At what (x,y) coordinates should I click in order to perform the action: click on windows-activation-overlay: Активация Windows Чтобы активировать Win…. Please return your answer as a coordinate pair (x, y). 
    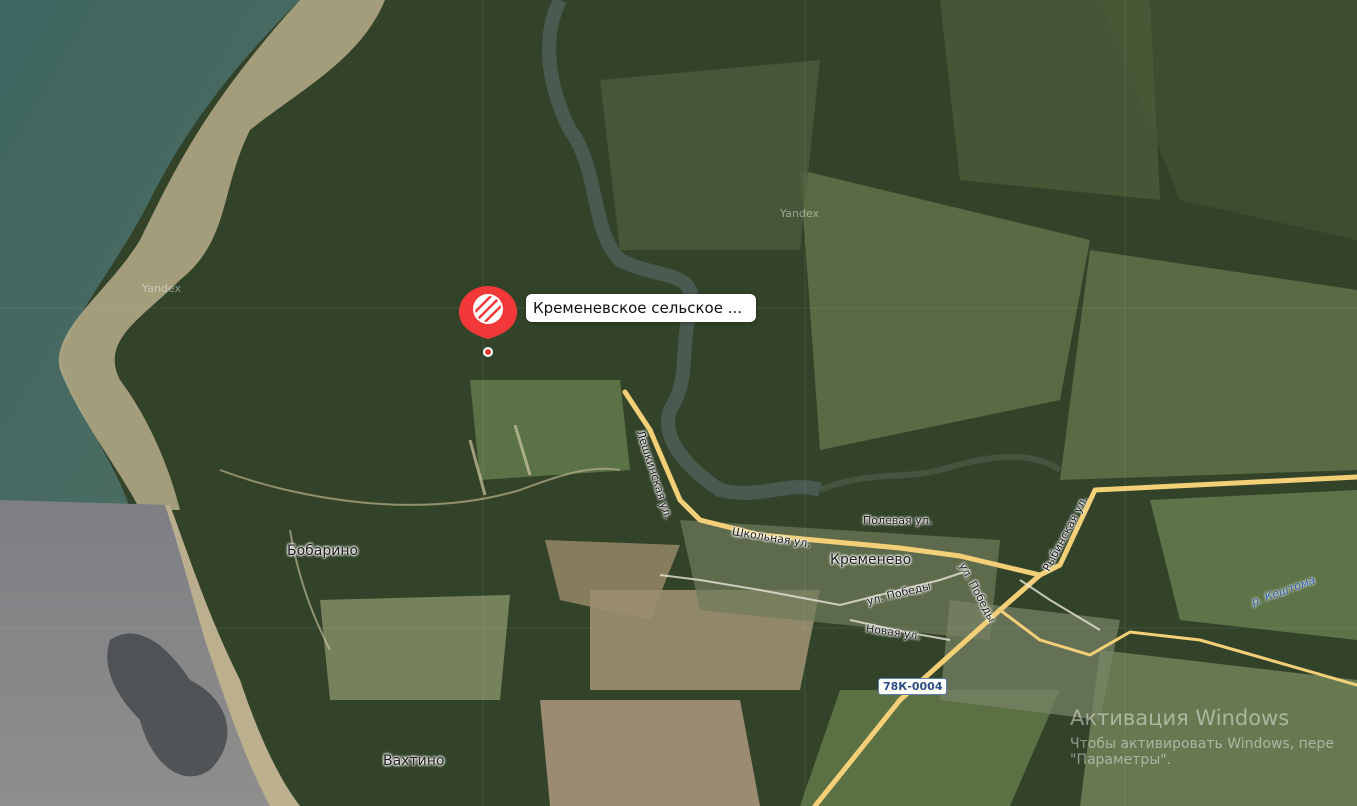
    Looking at the image, I should click on (1202, 737).